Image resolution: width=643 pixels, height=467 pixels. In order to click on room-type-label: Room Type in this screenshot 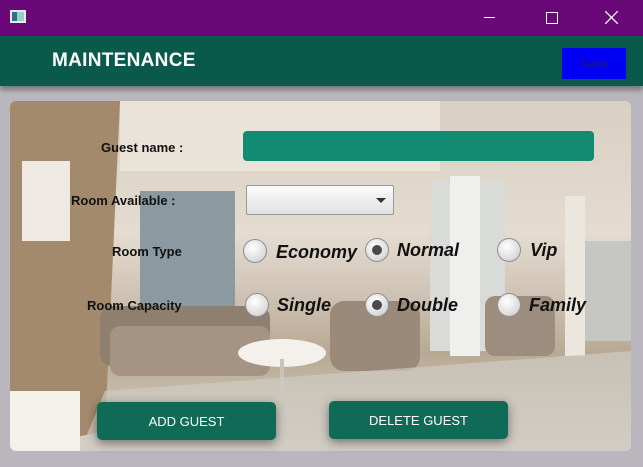, I will do `click(147, 251)`.